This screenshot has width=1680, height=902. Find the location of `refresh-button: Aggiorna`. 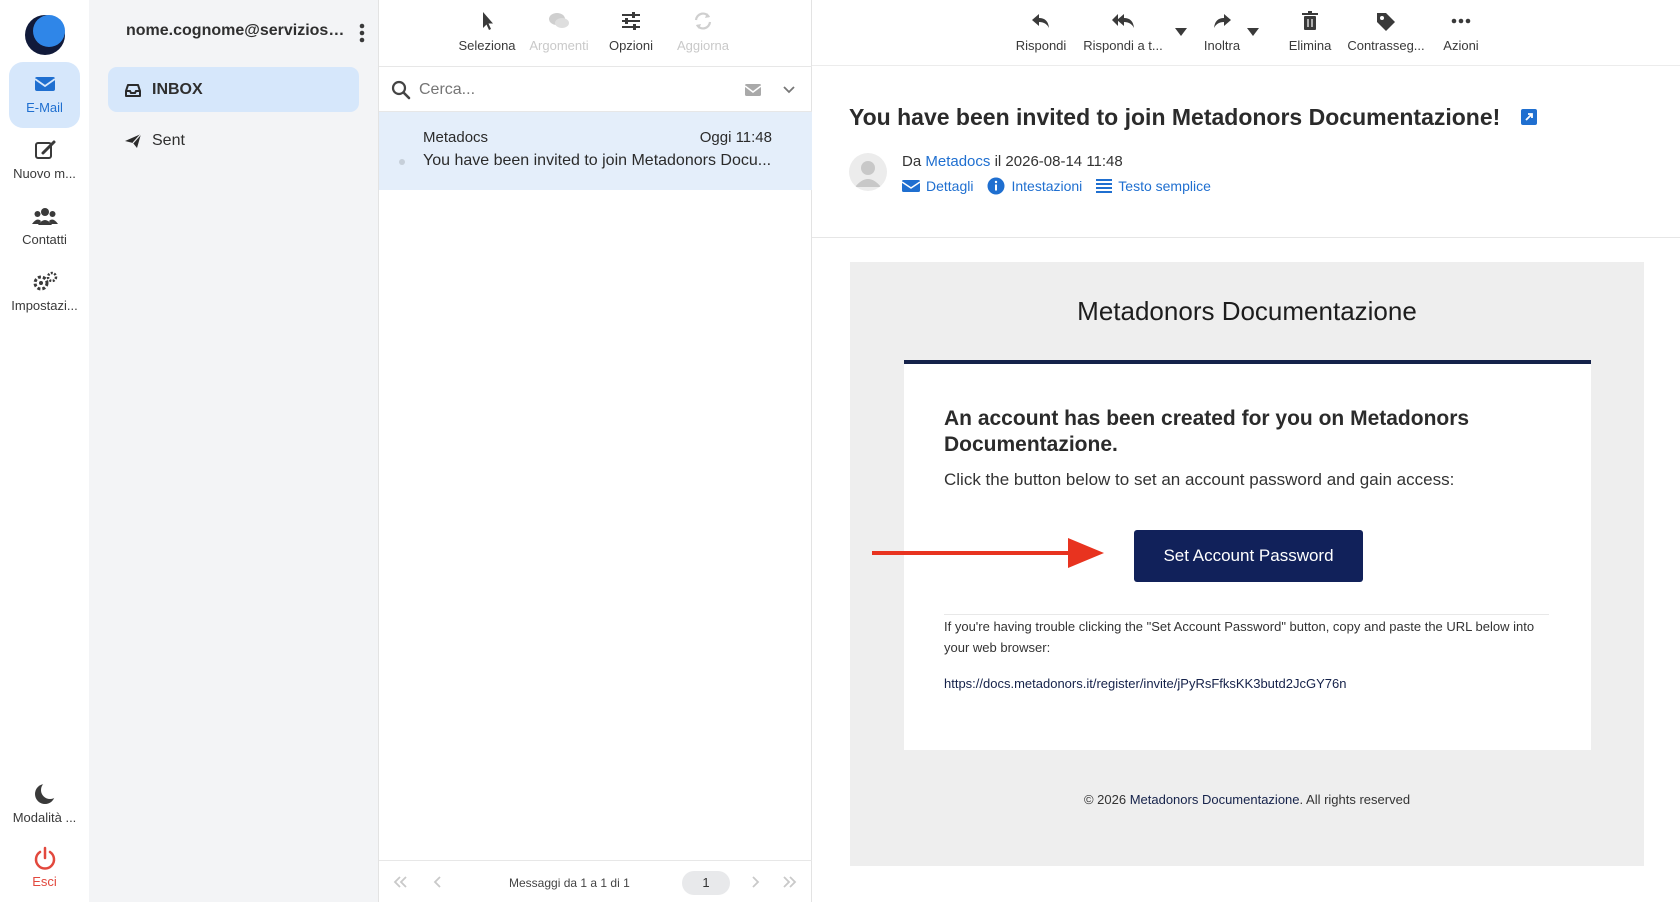

refresh-button: Aggiorna is located at coordinates (703, 33).